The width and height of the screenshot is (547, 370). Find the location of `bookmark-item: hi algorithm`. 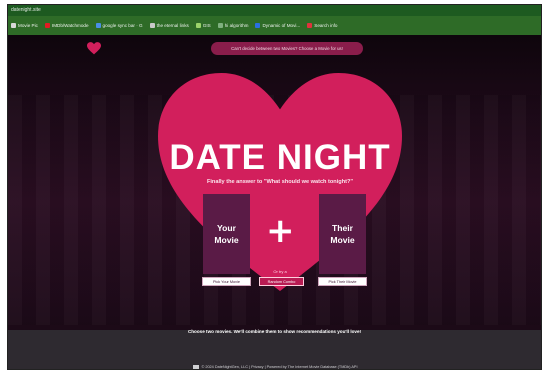

bookmark-item: hi algorithm is located at coordinates (233, 25).